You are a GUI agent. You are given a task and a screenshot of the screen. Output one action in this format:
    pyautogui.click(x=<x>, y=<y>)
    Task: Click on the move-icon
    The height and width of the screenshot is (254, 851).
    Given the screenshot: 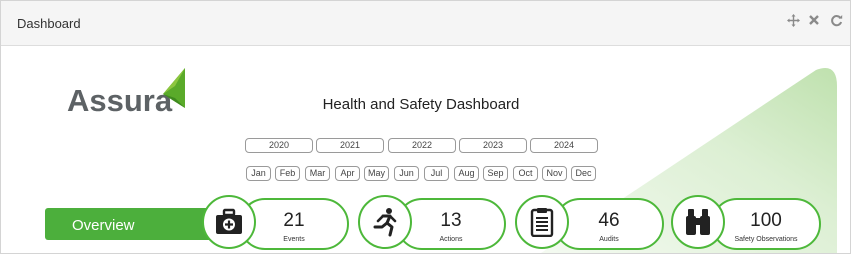 What is the action you would take?
    pyautogui.click(x=793, y=21)
    